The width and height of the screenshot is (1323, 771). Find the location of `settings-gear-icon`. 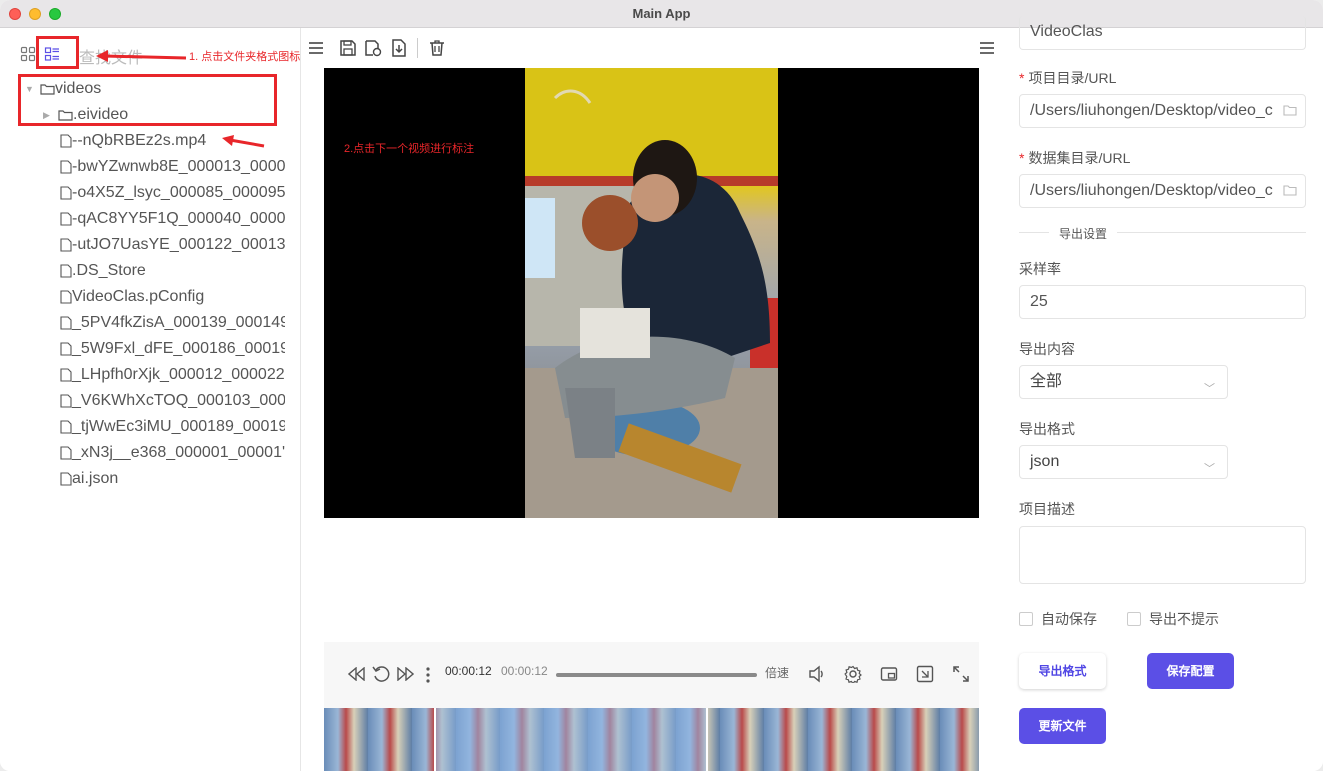

settings-gear-icon is located at coordinates (853, 674).